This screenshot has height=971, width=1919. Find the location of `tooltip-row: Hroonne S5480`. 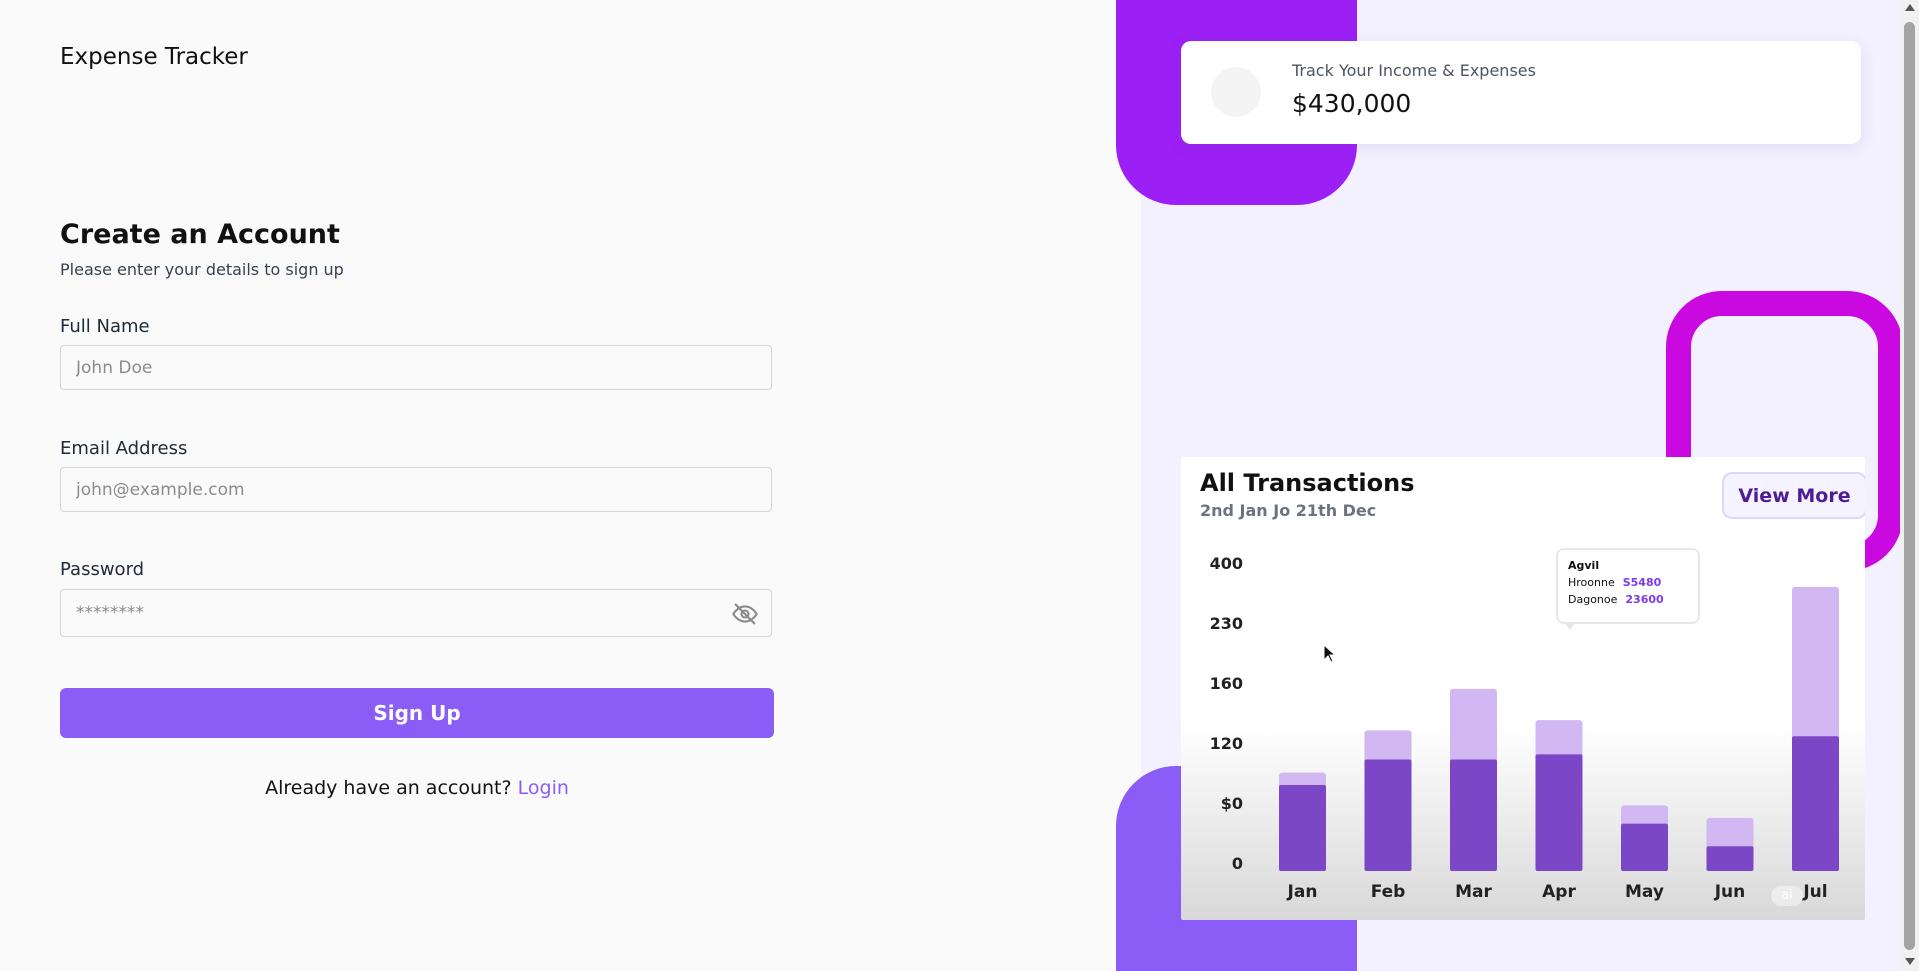

tooltip-row: Hroonne S5480 is located at coordinates (1628, 582).